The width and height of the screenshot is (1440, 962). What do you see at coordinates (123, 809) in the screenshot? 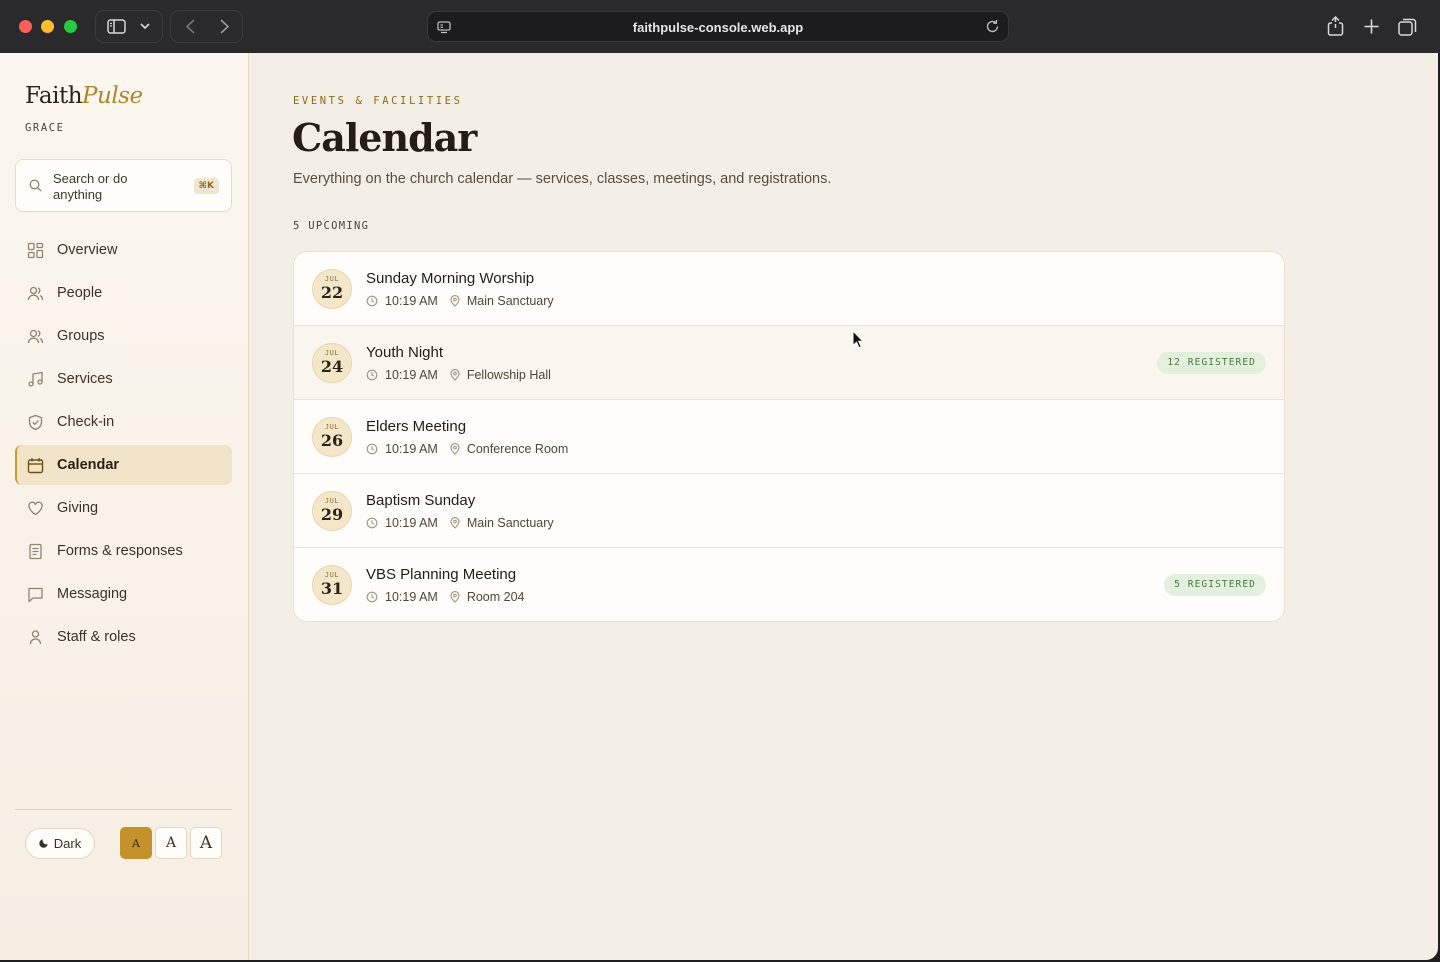
I see `sidebar-divider` at bounding box center [123, 809].